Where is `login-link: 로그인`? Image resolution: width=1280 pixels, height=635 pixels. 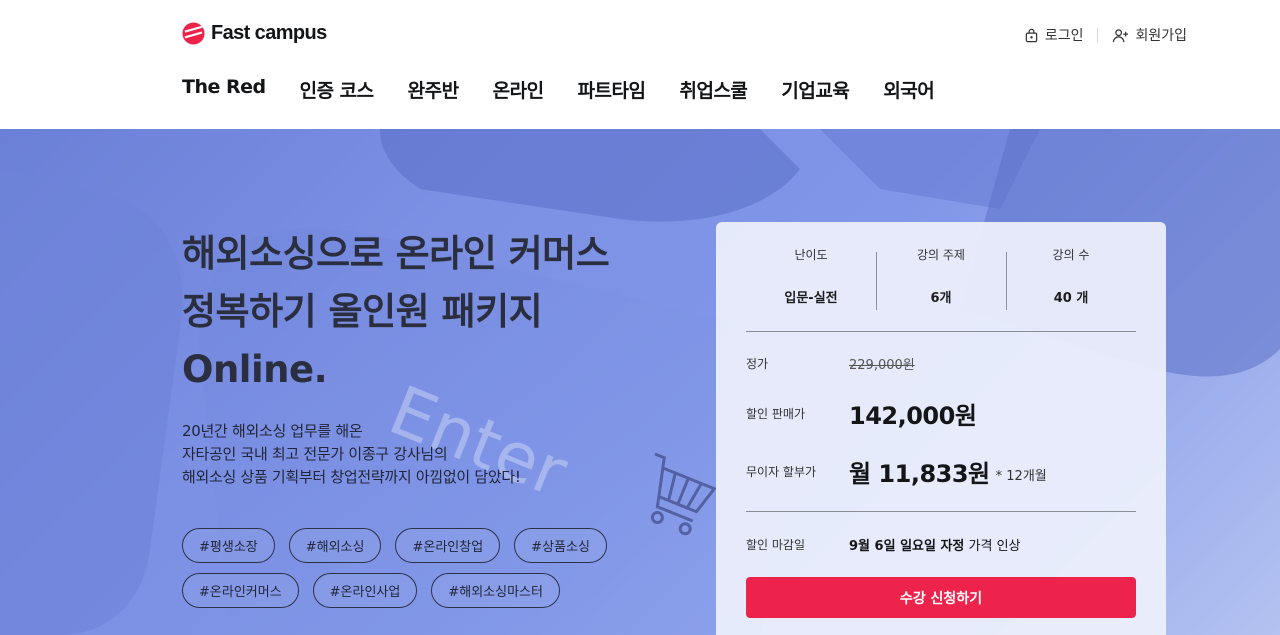
login-link: 로그인 is located at coordinates (1054, 35).